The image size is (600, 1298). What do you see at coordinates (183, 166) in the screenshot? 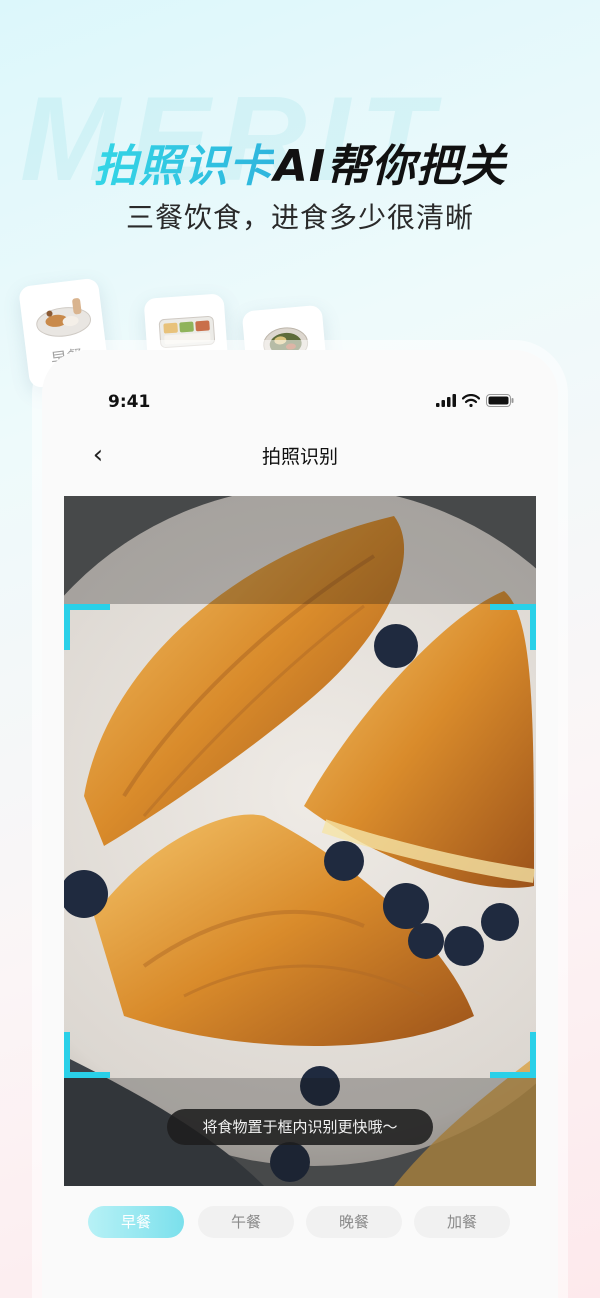
I see `headline-highlight: 拍照识卡` at bounding box center [183, 166].